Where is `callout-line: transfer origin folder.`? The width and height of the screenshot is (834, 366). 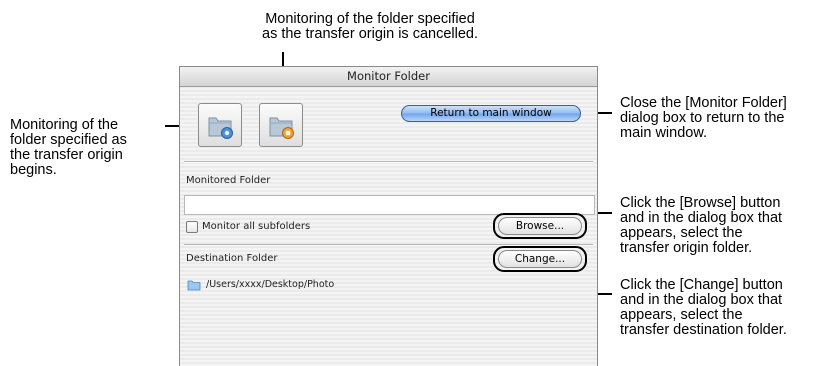 callout-line: transfer origin folder. is located at coordinates (686, 248).